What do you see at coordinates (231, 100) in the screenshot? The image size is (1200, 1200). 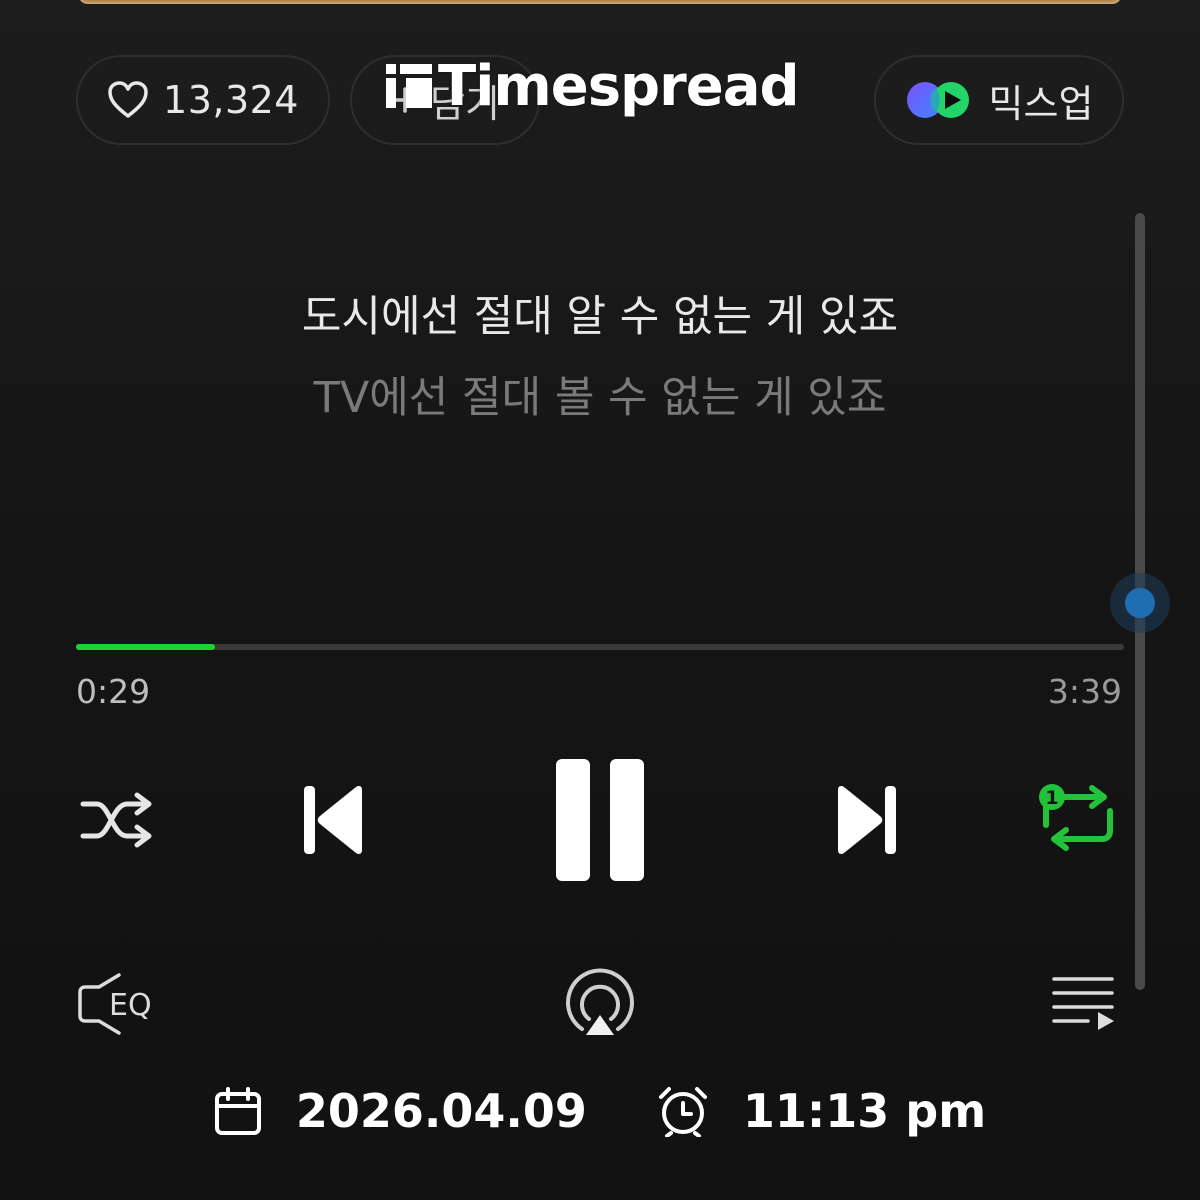 I see `like-count: 13,324` at bounding box center [231, 100].